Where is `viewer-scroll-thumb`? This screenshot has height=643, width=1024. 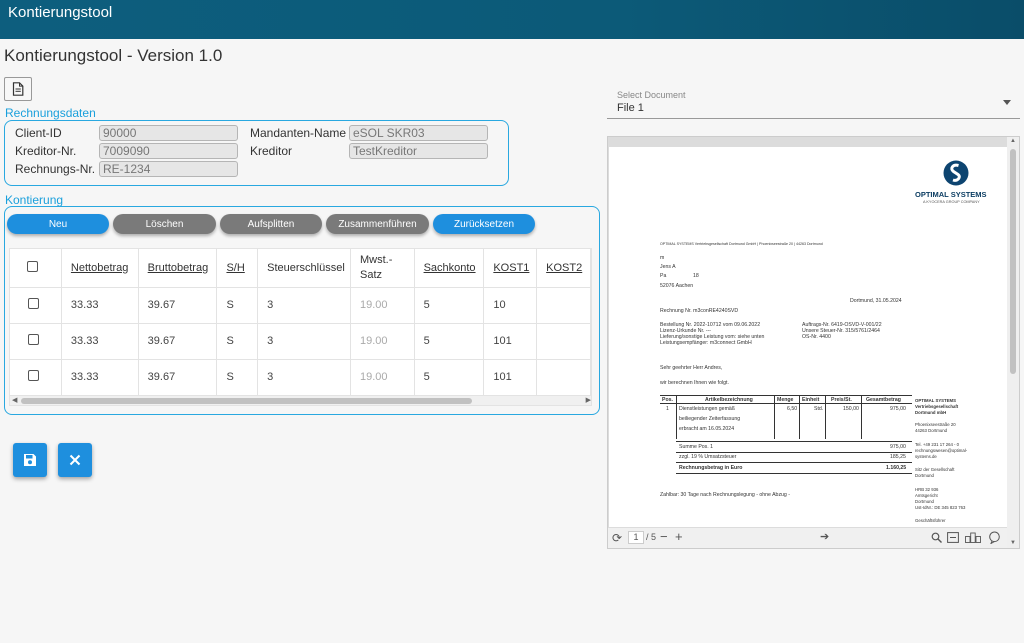 viewer-scroll-thumb is located at coordinates (1013, 261).